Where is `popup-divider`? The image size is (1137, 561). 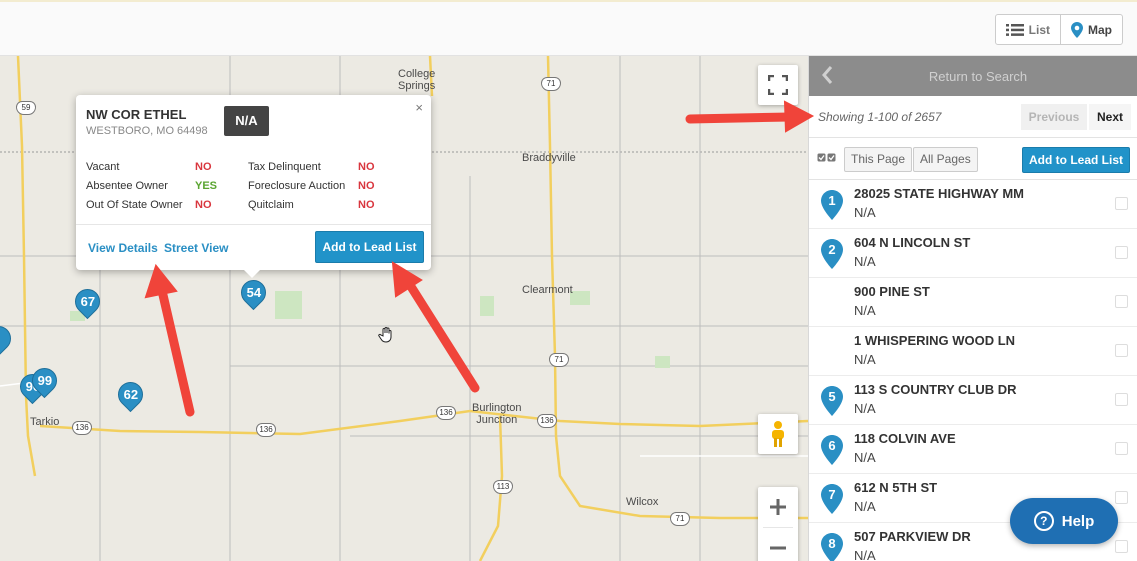
popup-divider is located at coordinates (253, 224).